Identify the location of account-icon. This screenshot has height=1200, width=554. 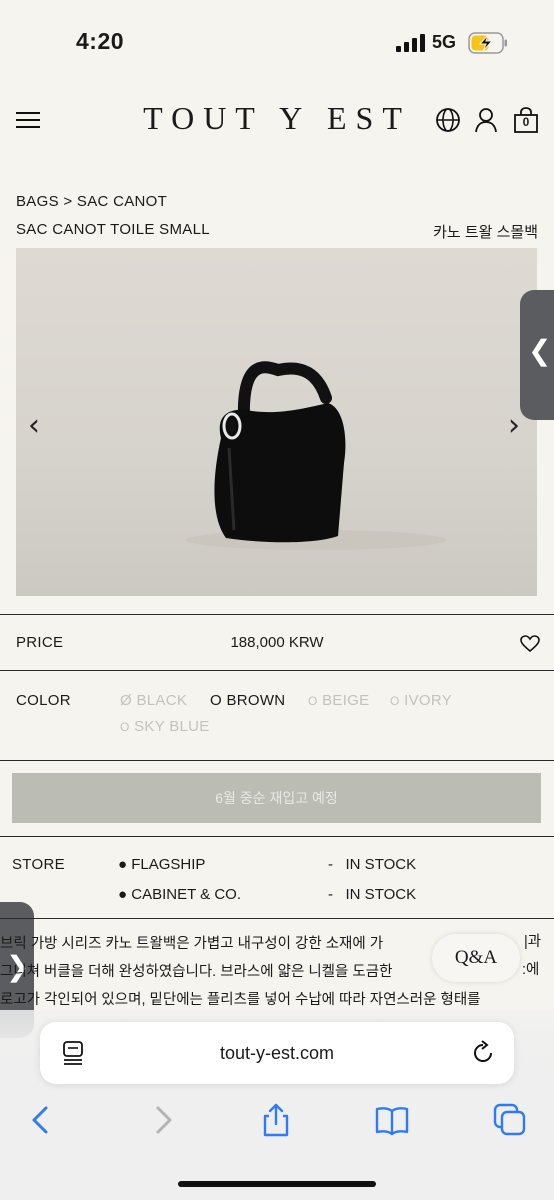
(486, 120).